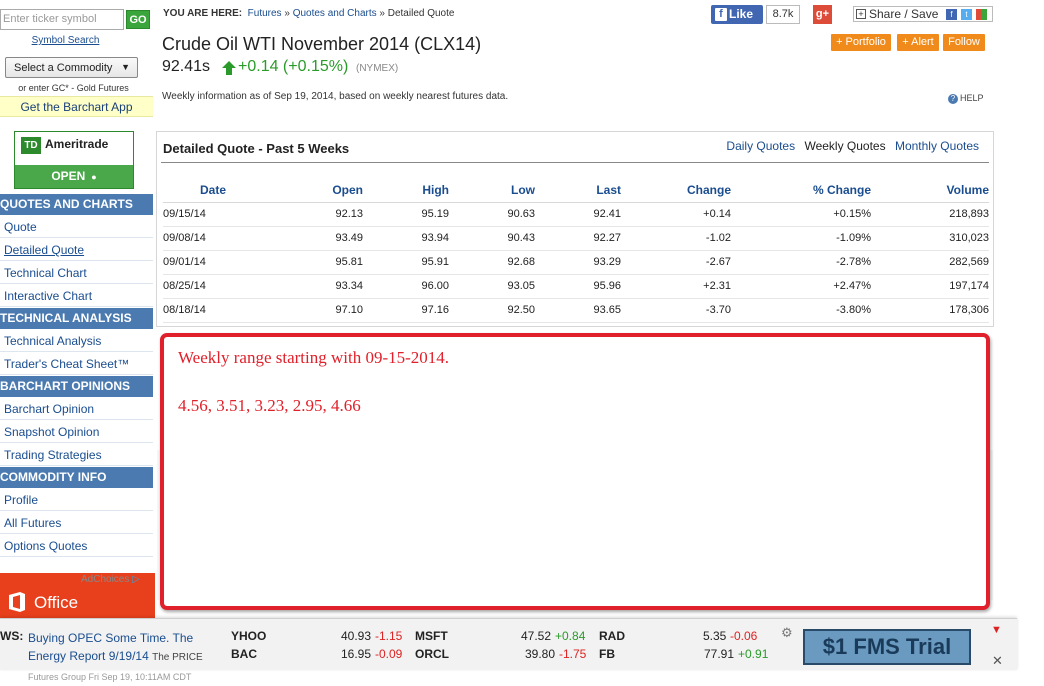 The image size is (1044, 686). Describe the element at coordinates (951, 14) in the screenshot. I see `facebook-share-icon: f` at that location.